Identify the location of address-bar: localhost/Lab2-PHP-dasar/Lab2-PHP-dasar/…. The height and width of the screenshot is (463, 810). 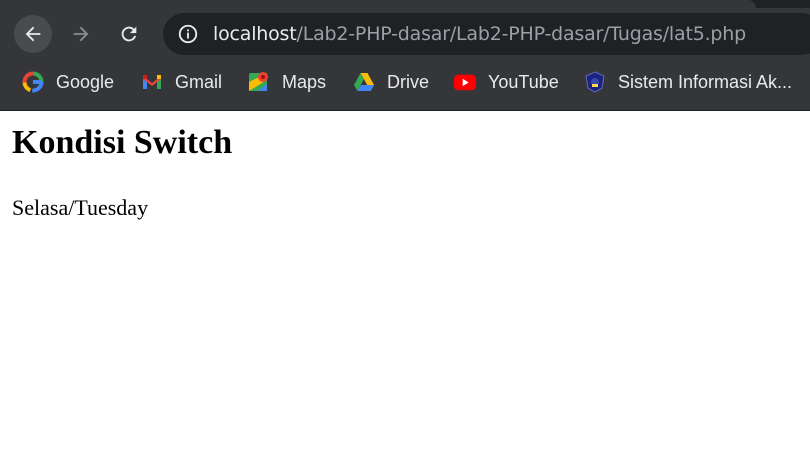
(486, 34).